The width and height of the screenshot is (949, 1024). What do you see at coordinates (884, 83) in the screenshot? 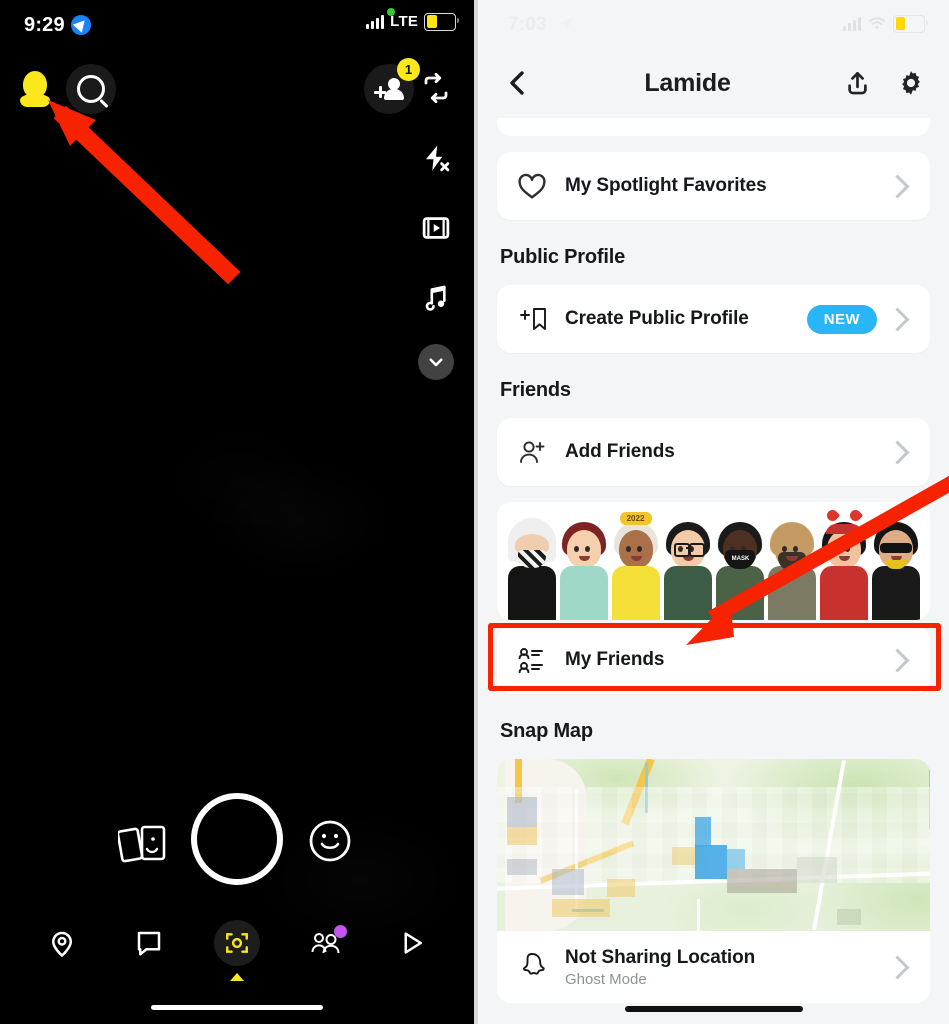
I see `header-actions` at bounding box center [884, 83].